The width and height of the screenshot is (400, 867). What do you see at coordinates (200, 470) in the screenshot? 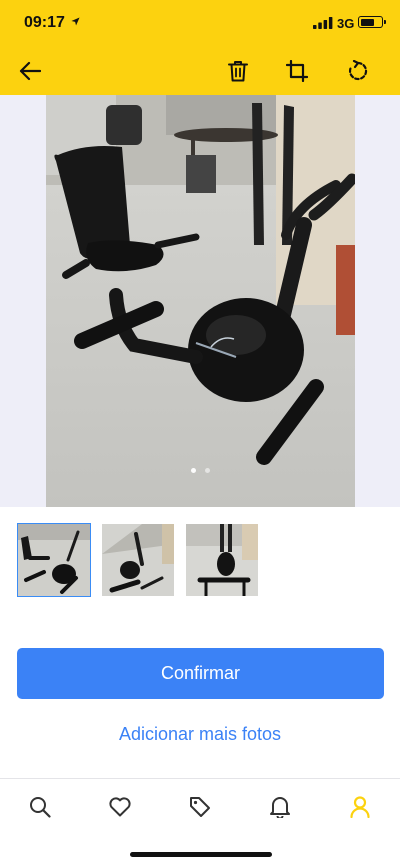
I see `page-indicator` at bounding box center [200, 470].